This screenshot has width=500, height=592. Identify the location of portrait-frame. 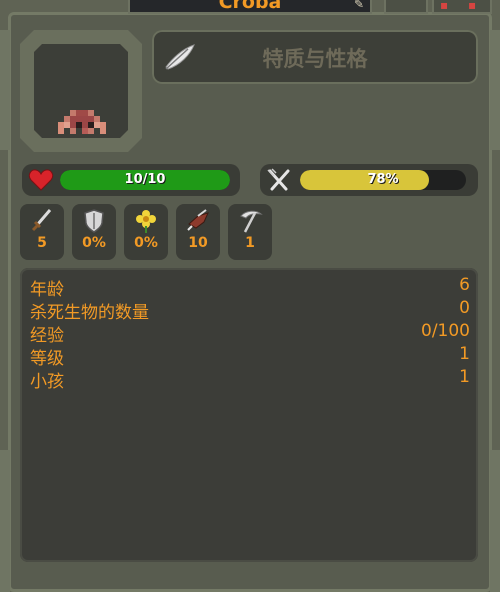
(81, 91).